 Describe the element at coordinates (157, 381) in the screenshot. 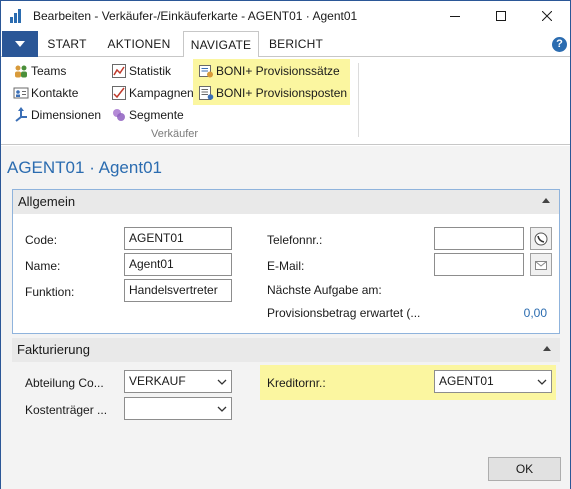

I see `department-value: VERKAUF` at that location.